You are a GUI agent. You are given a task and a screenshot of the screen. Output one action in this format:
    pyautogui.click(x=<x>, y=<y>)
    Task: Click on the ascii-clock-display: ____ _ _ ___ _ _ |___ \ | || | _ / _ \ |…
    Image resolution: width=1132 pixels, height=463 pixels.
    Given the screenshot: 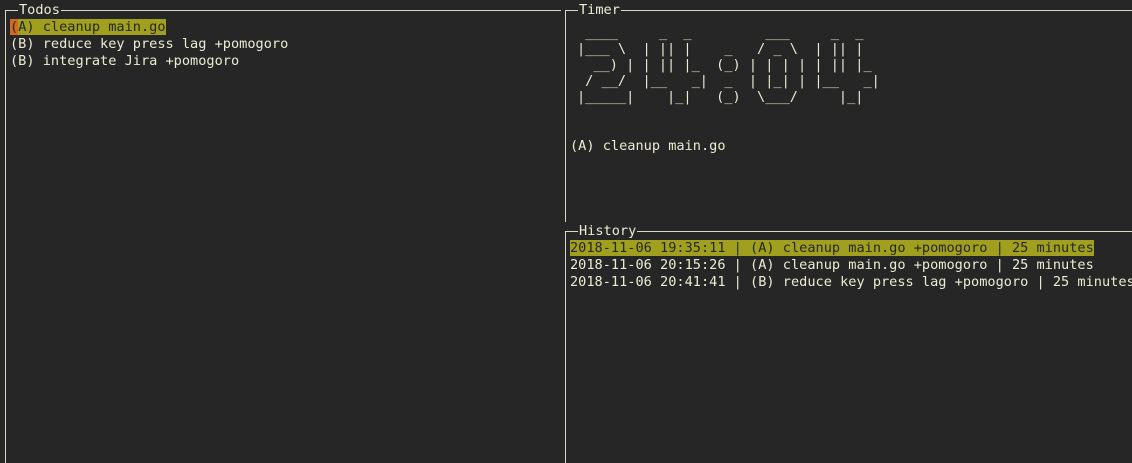 What is the action you would take?
    pyautogui.click(x=728, y=65)
    